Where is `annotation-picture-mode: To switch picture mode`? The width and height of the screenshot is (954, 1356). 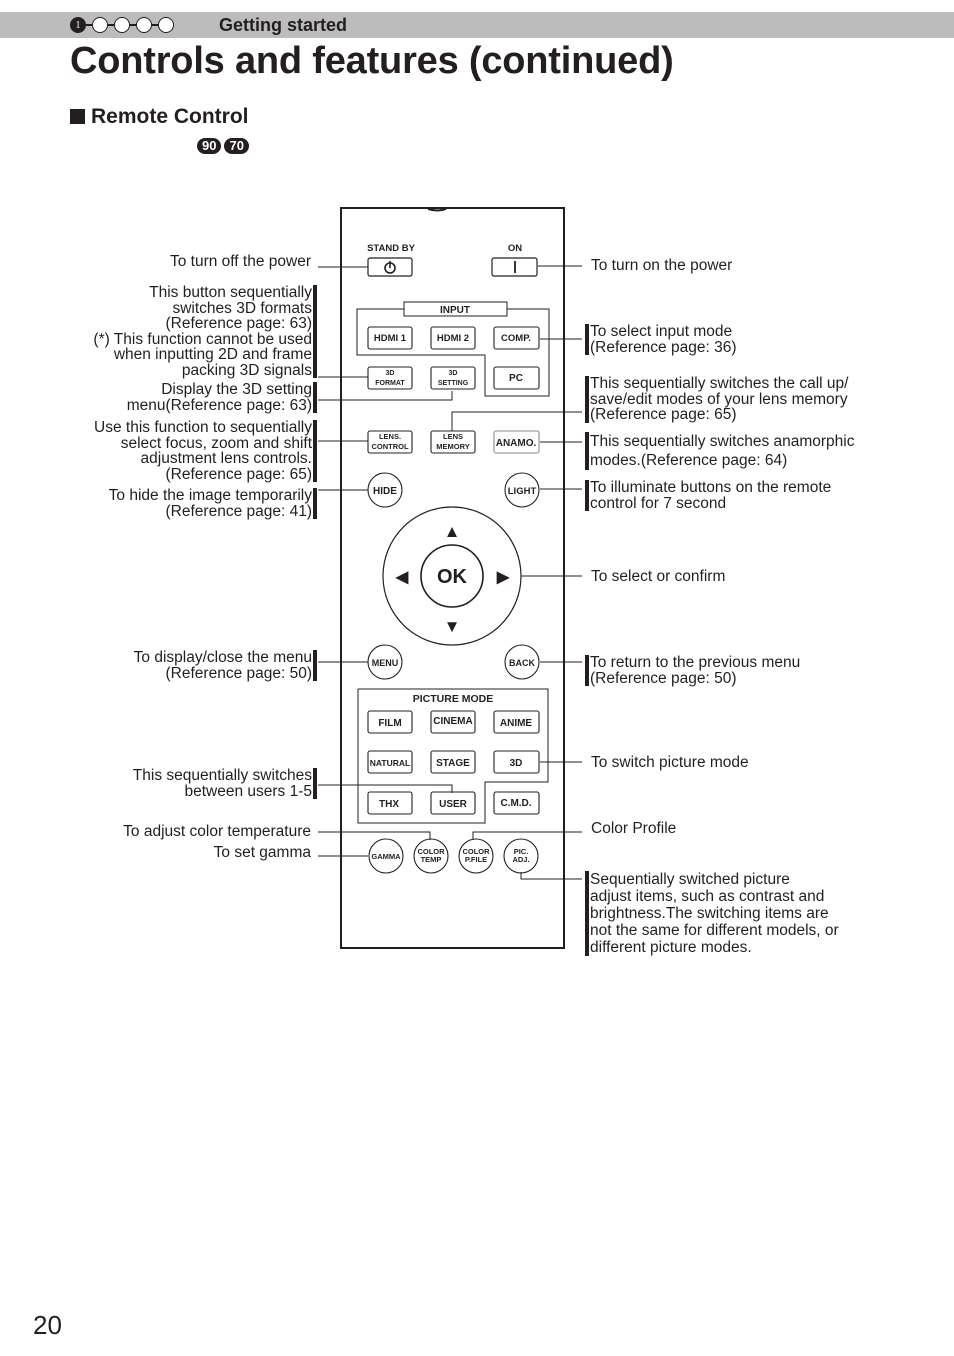
annotation-picture-mode: To switch picture mode is located at coordinates (670, 763).